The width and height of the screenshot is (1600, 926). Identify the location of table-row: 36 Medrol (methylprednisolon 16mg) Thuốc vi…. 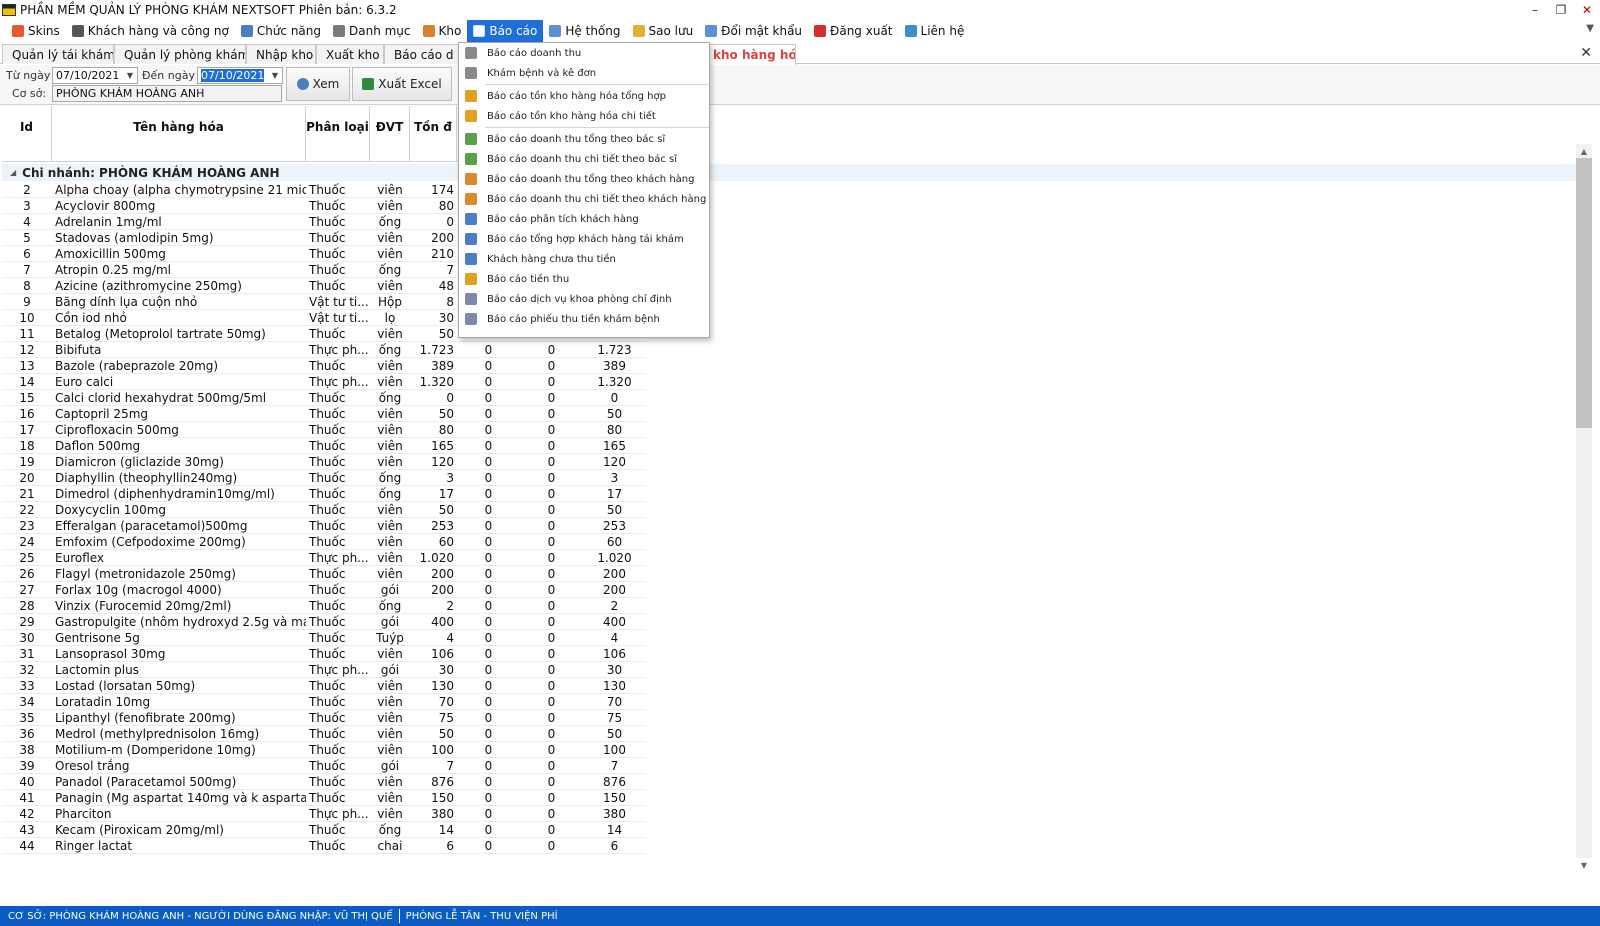
(324, 734).